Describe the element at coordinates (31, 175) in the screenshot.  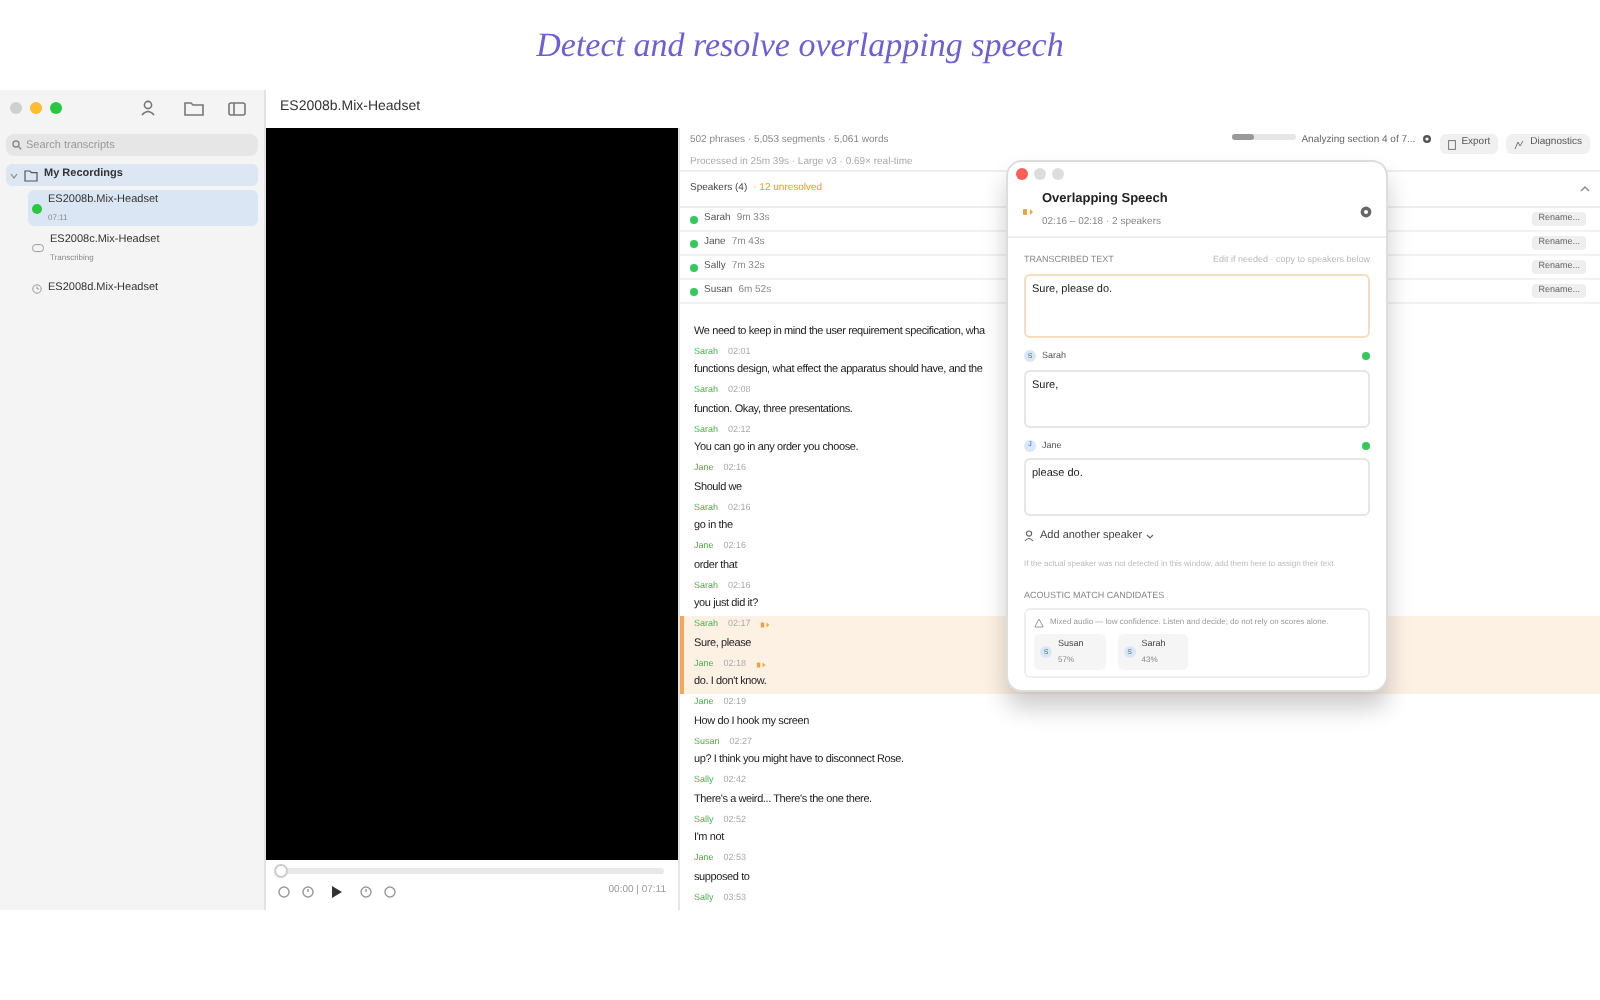
I see `folder-icon` at that location.